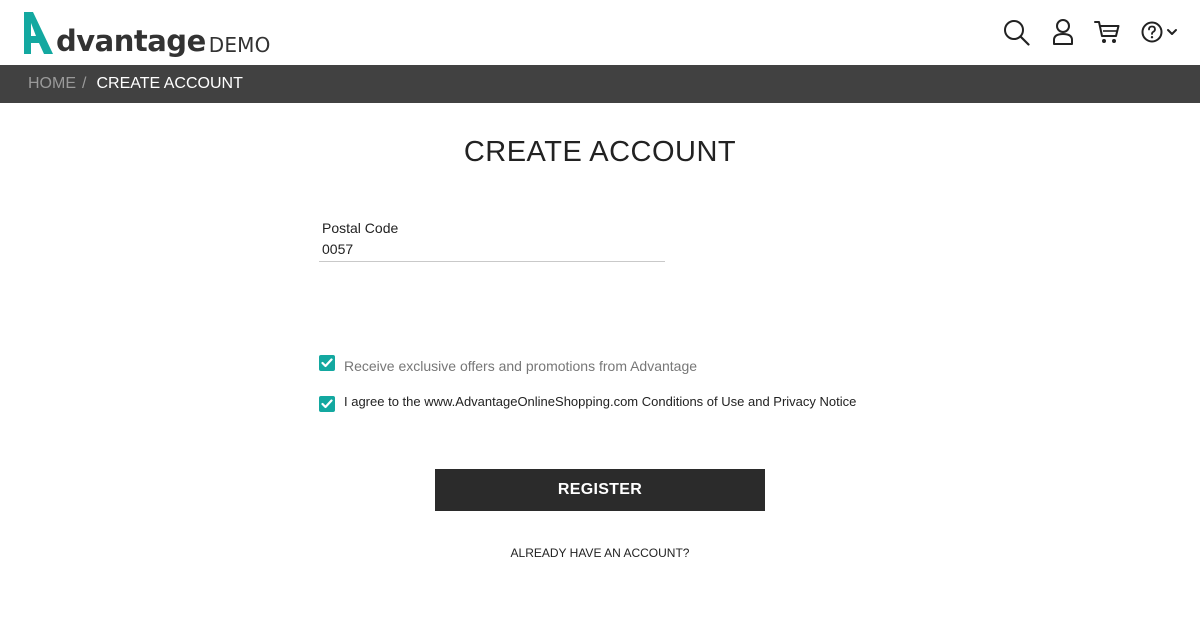 This screenshot has height=633, width=1200. I want to click on user-icon, so click(1063, 32).